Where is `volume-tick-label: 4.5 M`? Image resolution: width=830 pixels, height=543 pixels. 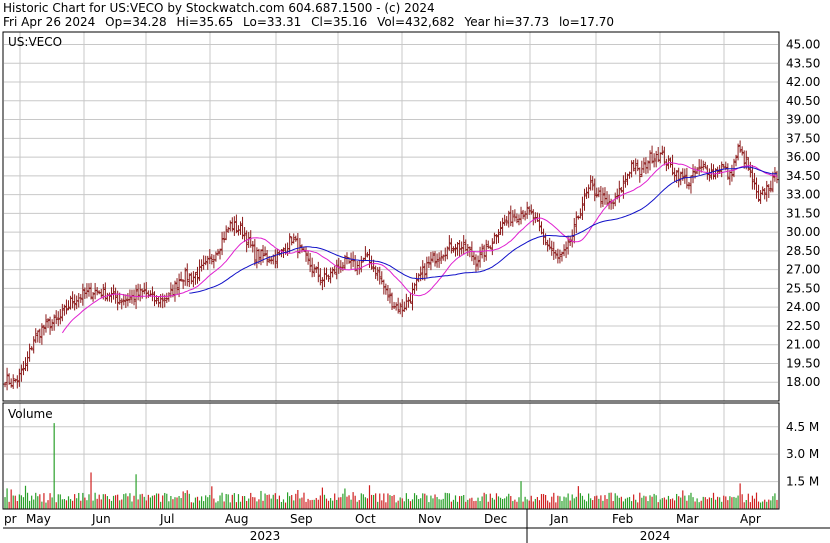
volume-tick-label: 4.5 M is located at coordinates (802, 427).